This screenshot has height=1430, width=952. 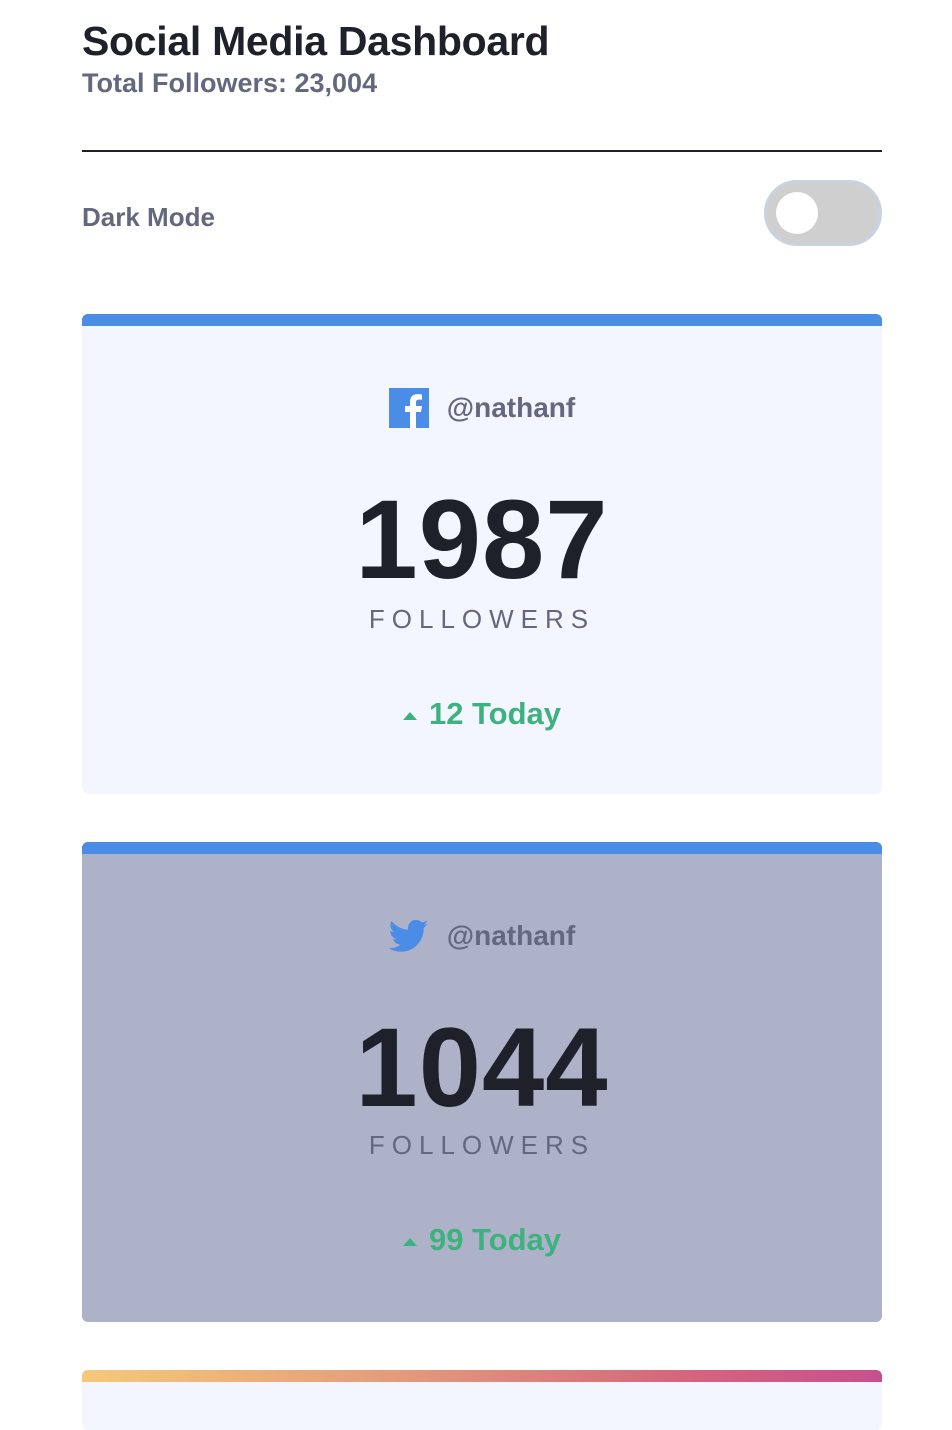 What do you see at coordinates (482, 539) in the screenshot?
I see `follower-count: 1987` at bounding box center [482, 539].